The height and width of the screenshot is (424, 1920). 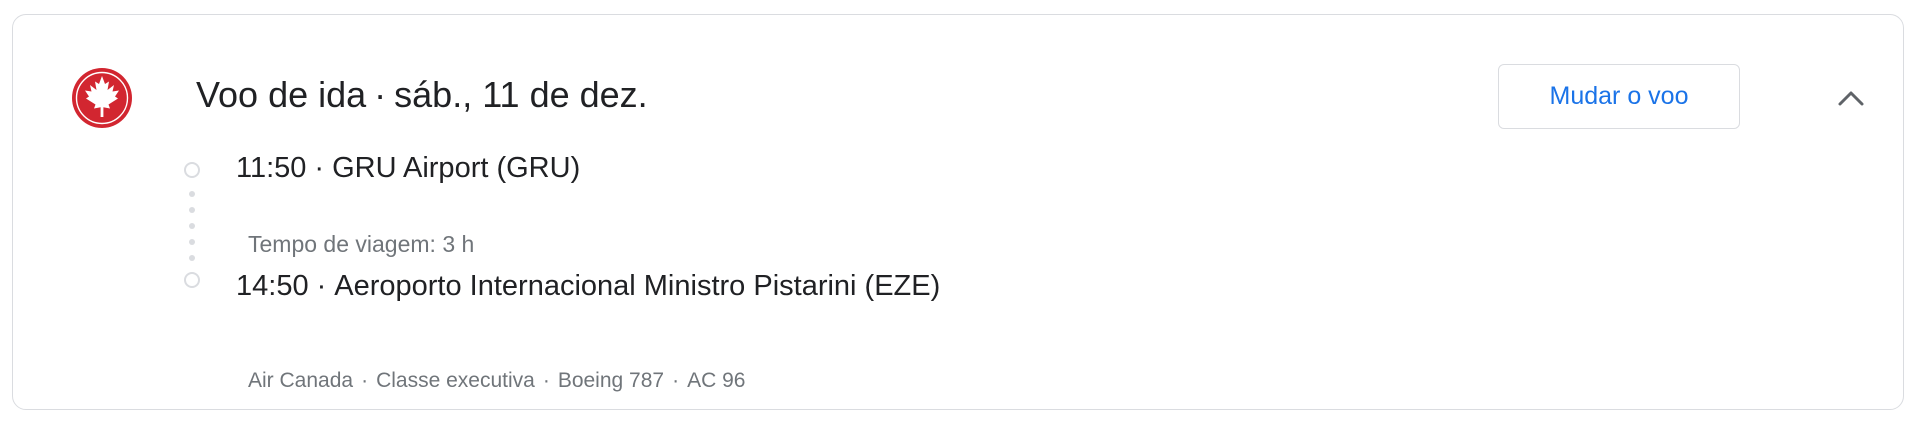 What do you see at coordinates (521, 94) in the screenshot?
I see `flight-date: sáb., 11 de dez.` at bounding box center [521, 94].